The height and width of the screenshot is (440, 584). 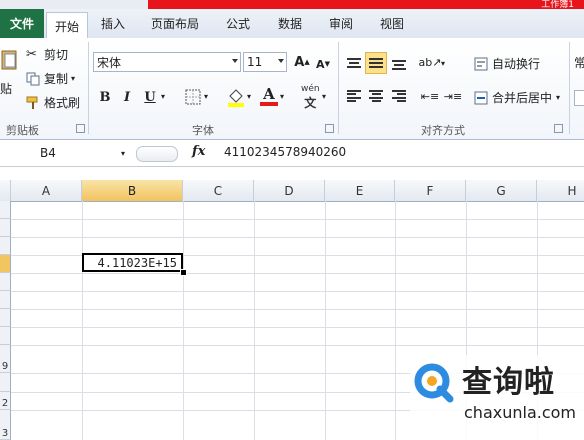 I want to click on font-group-label: 字体, so click(x=203, y=130).